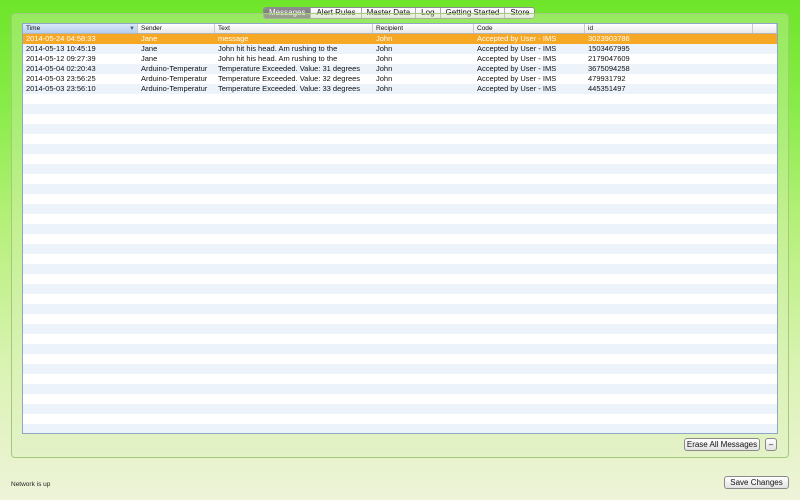 This screenshot has width=800, height=500. What do you see at coordinates (33, 28) in the screenshot?
I see `column-header-label: Time` at bounding box center [33, 28].